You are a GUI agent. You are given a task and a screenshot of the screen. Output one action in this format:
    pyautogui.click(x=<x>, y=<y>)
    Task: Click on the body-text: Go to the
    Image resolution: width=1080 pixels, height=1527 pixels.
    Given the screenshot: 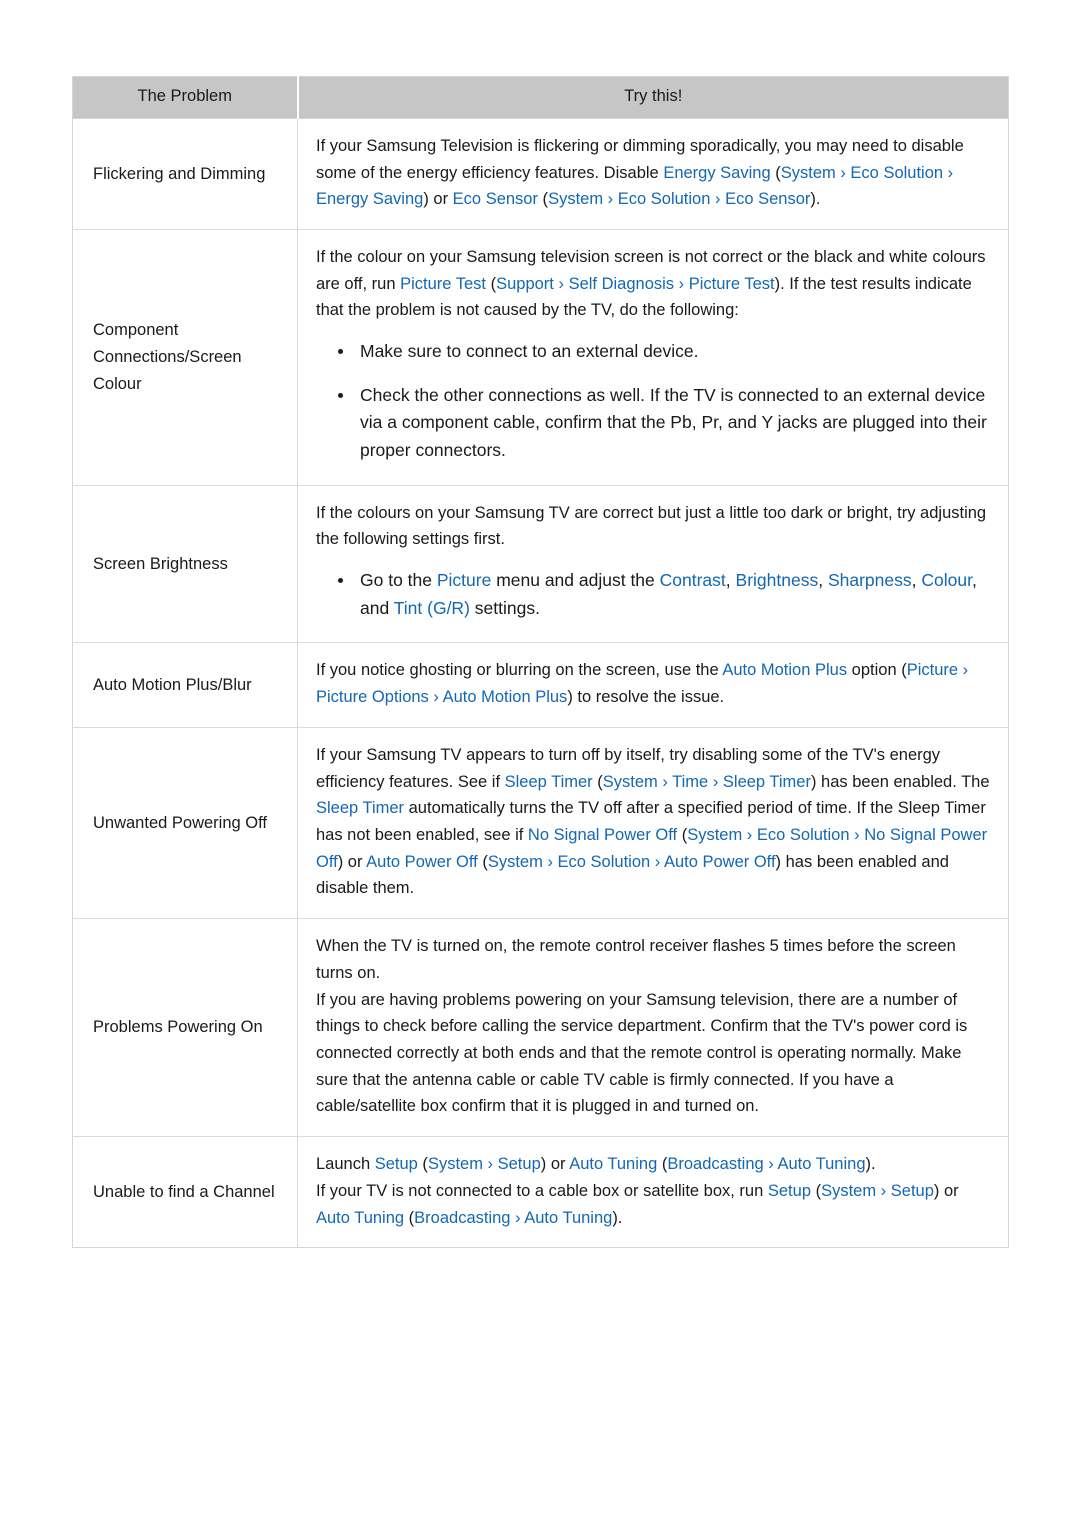 What is the action you would take?
    pyautogui.click(x=398, y=580)
    